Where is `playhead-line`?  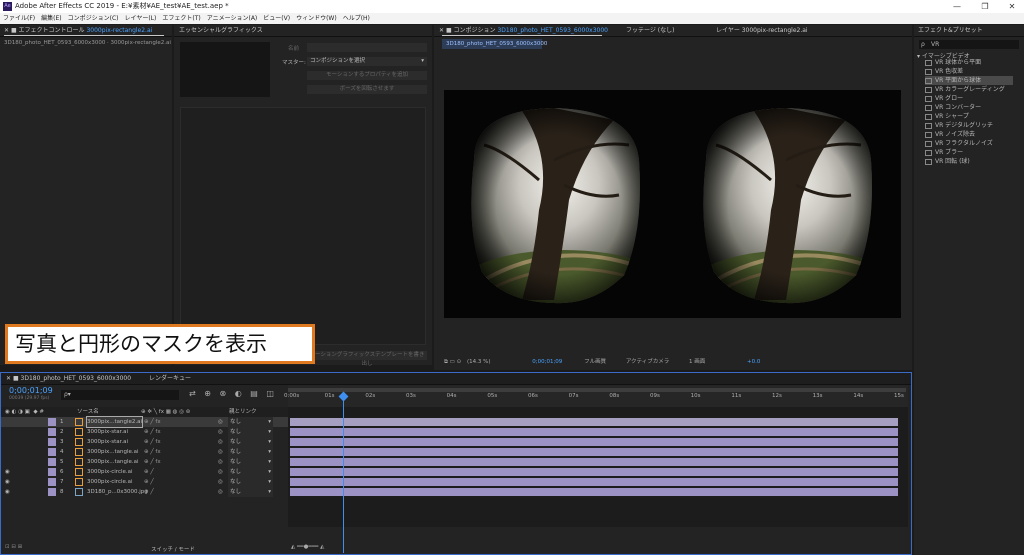 playhead-line is located at coordinates (344, 473).